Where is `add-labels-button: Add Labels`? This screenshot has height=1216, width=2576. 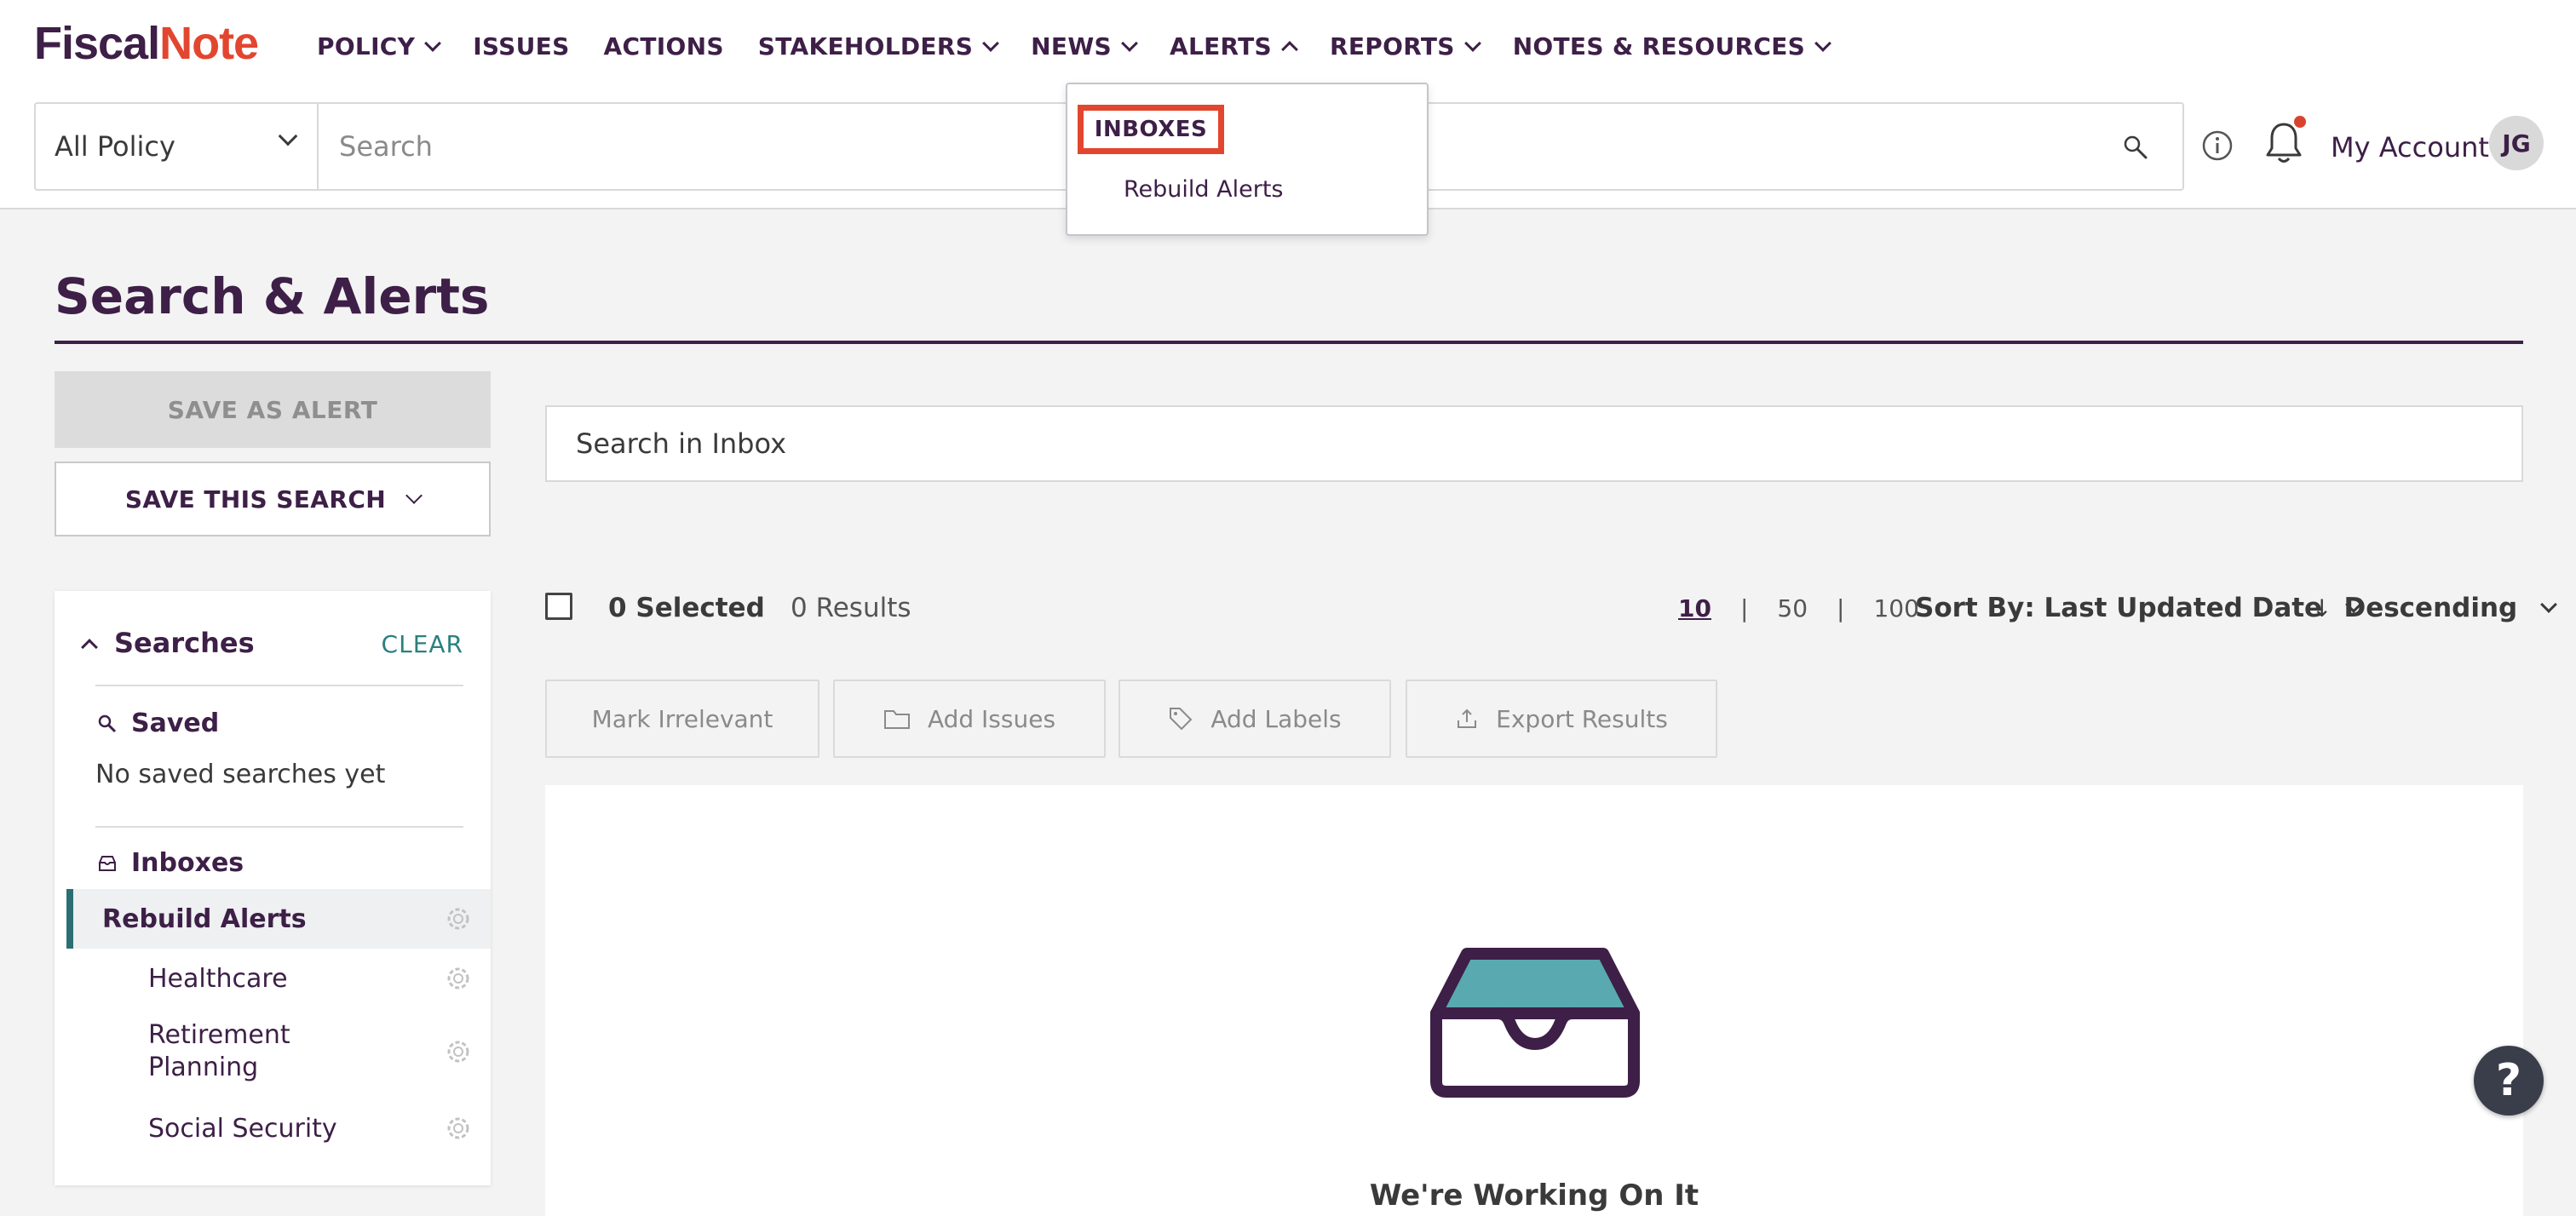
add-labels-button: Add Labels is located at coordinates (1255, 719).